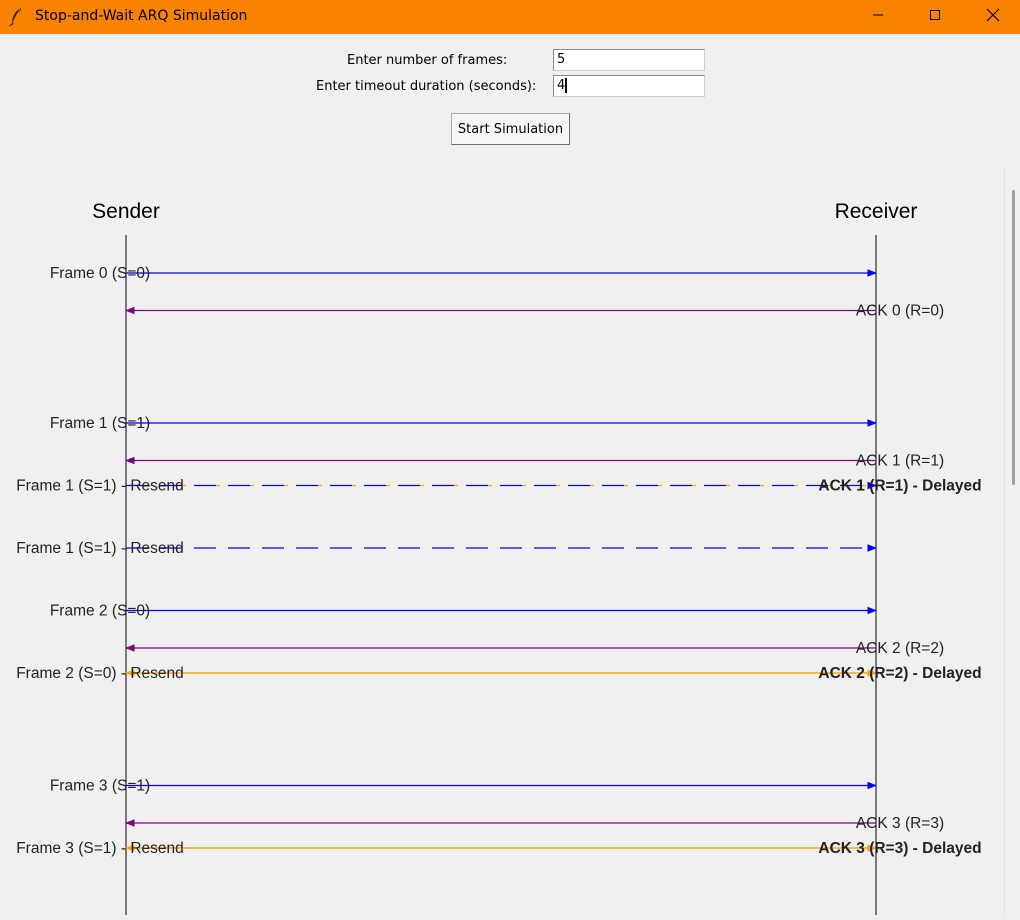 The width and height of the screenshot is (1020, 920). I want to click on close-button, so click(993, 17).